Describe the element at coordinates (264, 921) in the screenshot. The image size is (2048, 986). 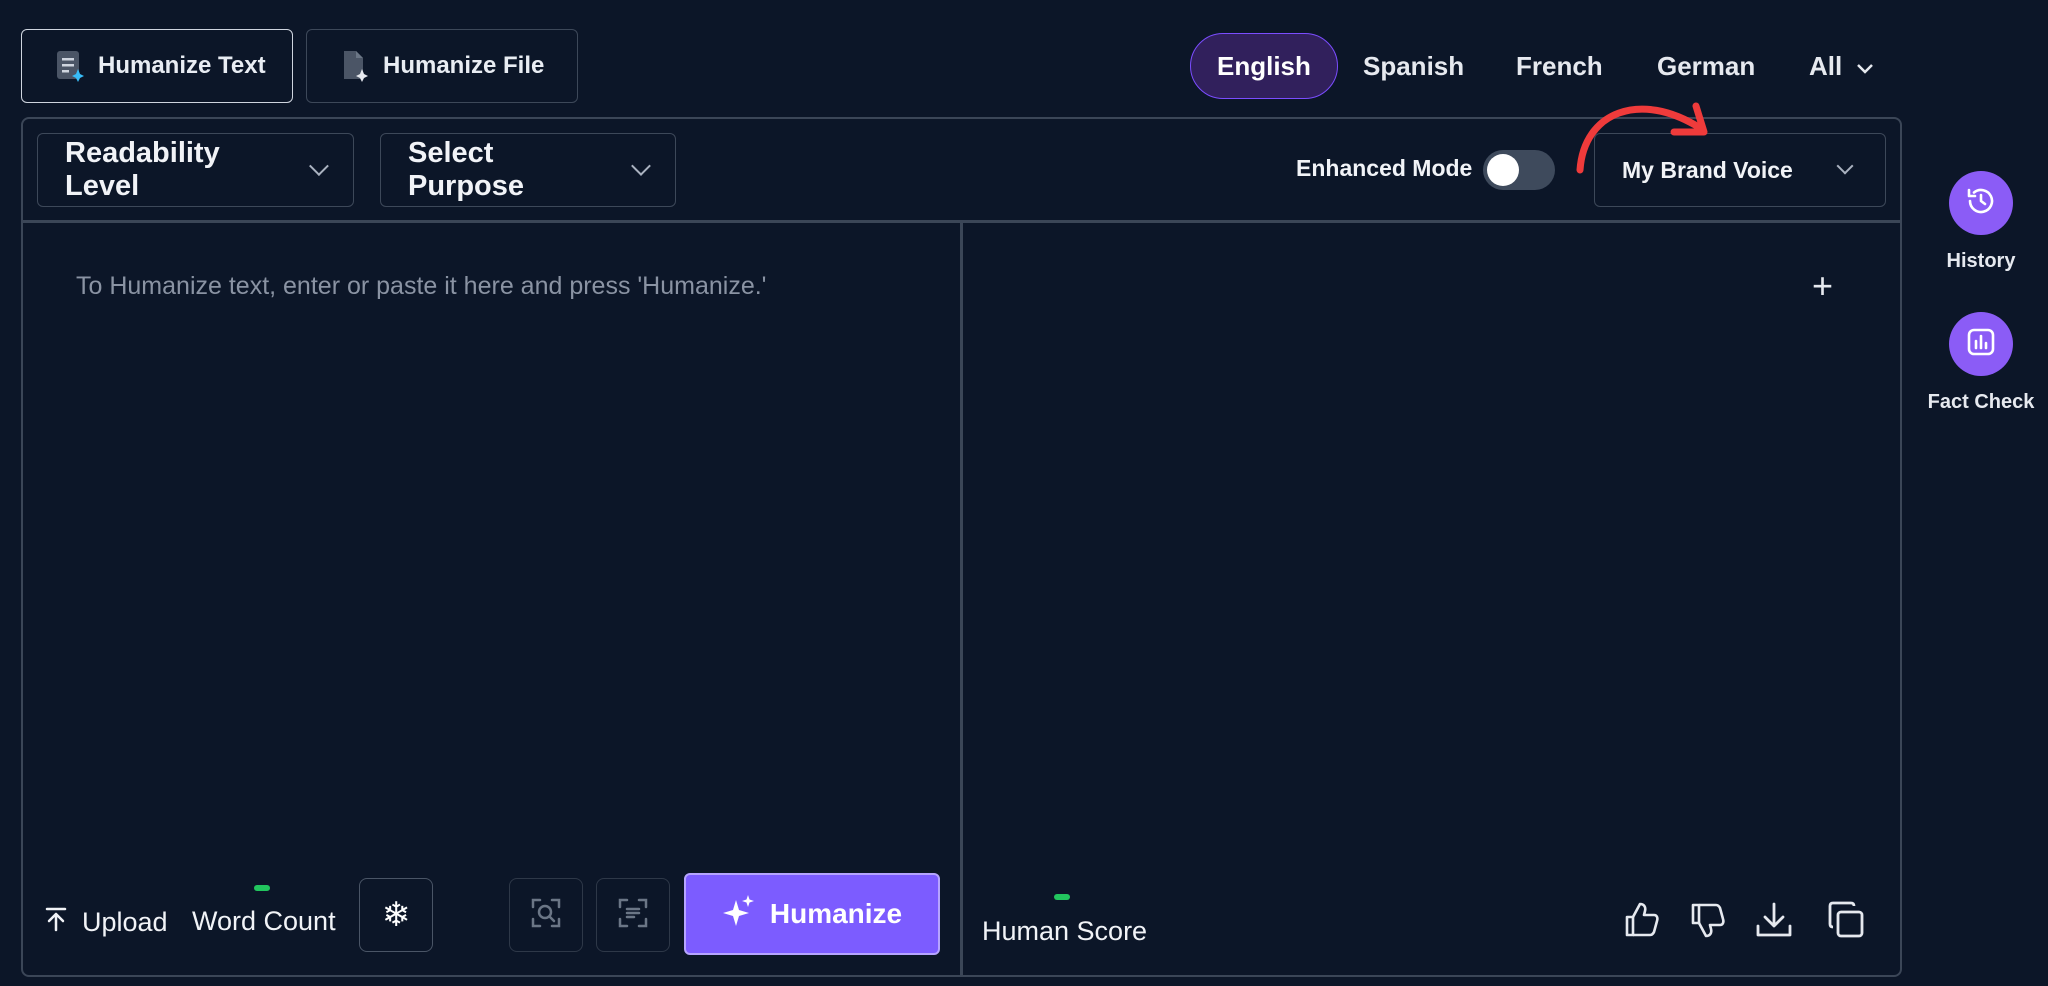
I see `word-count-label: Word Count` at that location.